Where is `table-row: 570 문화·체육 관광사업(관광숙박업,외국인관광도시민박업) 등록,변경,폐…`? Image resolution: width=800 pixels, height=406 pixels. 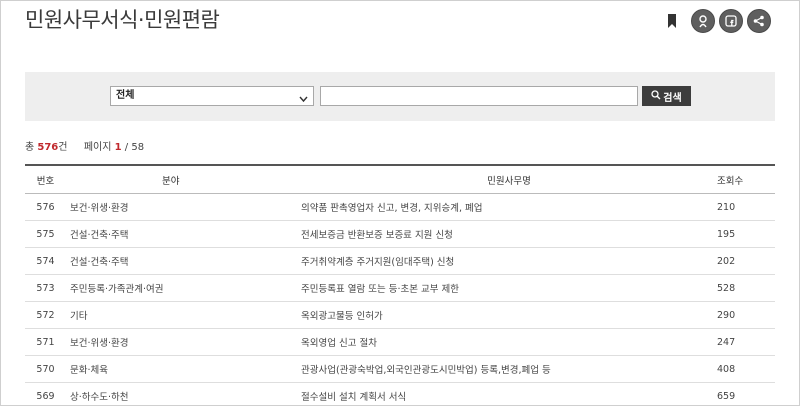
table-row: 570 문화·체육 관광사업(관광숙박업,외국인관광도시민박업) 등록,변경,폐… is located at coordinates (400, 369).